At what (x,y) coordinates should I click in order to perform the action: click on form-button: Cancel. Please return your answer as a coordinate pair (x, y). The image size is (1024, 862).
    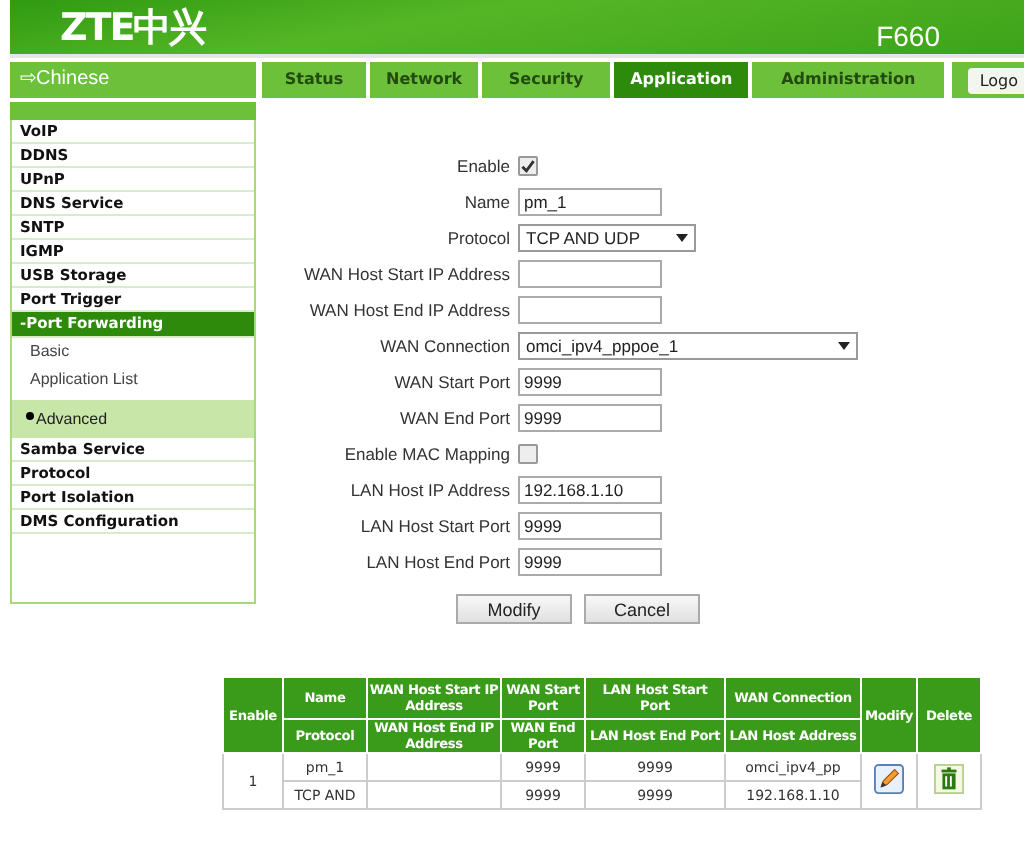
    Looking at the image, I should click on (642, 609).